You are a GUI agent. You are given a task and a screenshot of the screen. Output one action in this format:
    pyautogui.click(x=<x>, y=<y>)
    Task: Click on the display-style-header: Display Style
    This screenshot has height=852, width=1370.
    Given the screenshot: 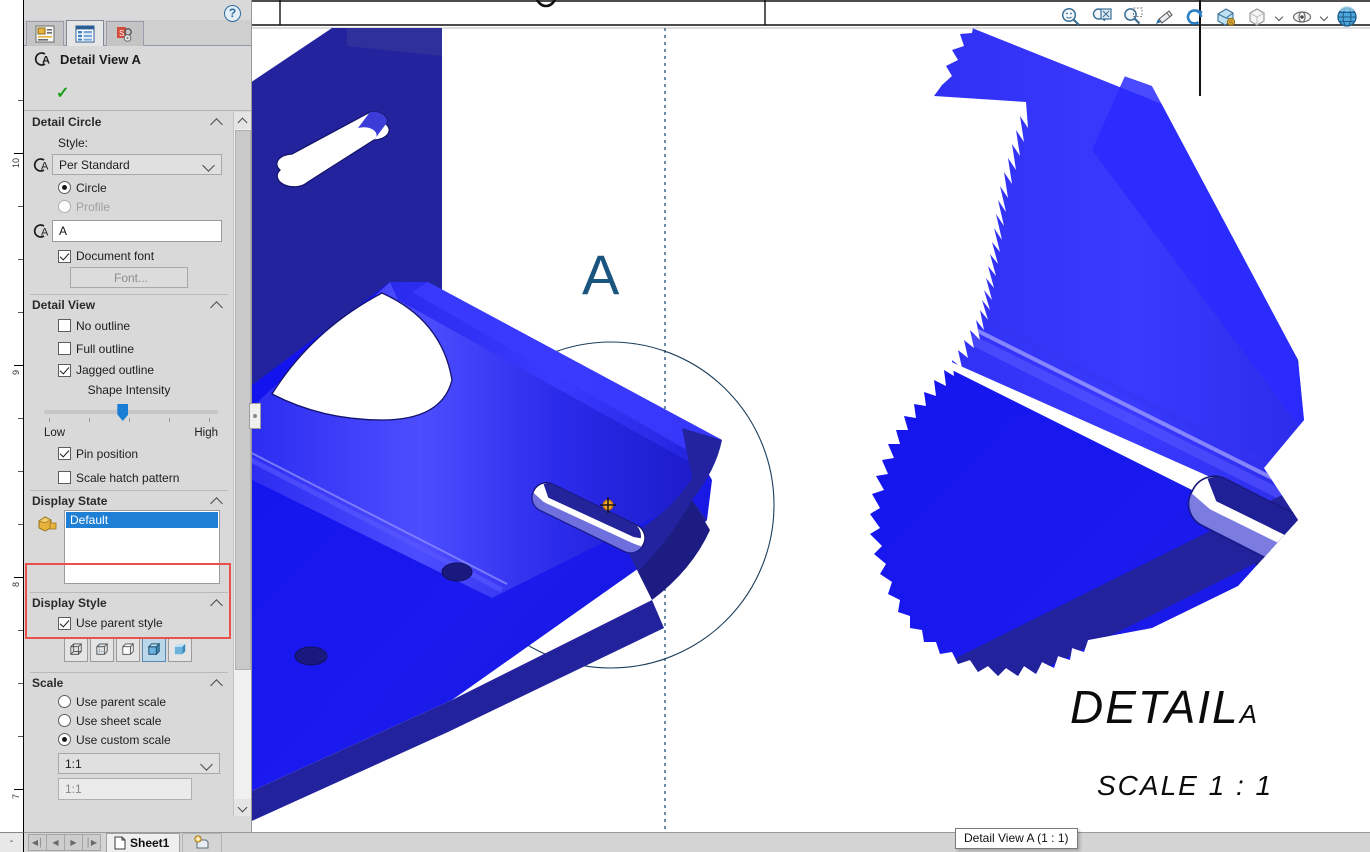 What is the action you would take?
    pyautogui.click(x=129, y=602)
    